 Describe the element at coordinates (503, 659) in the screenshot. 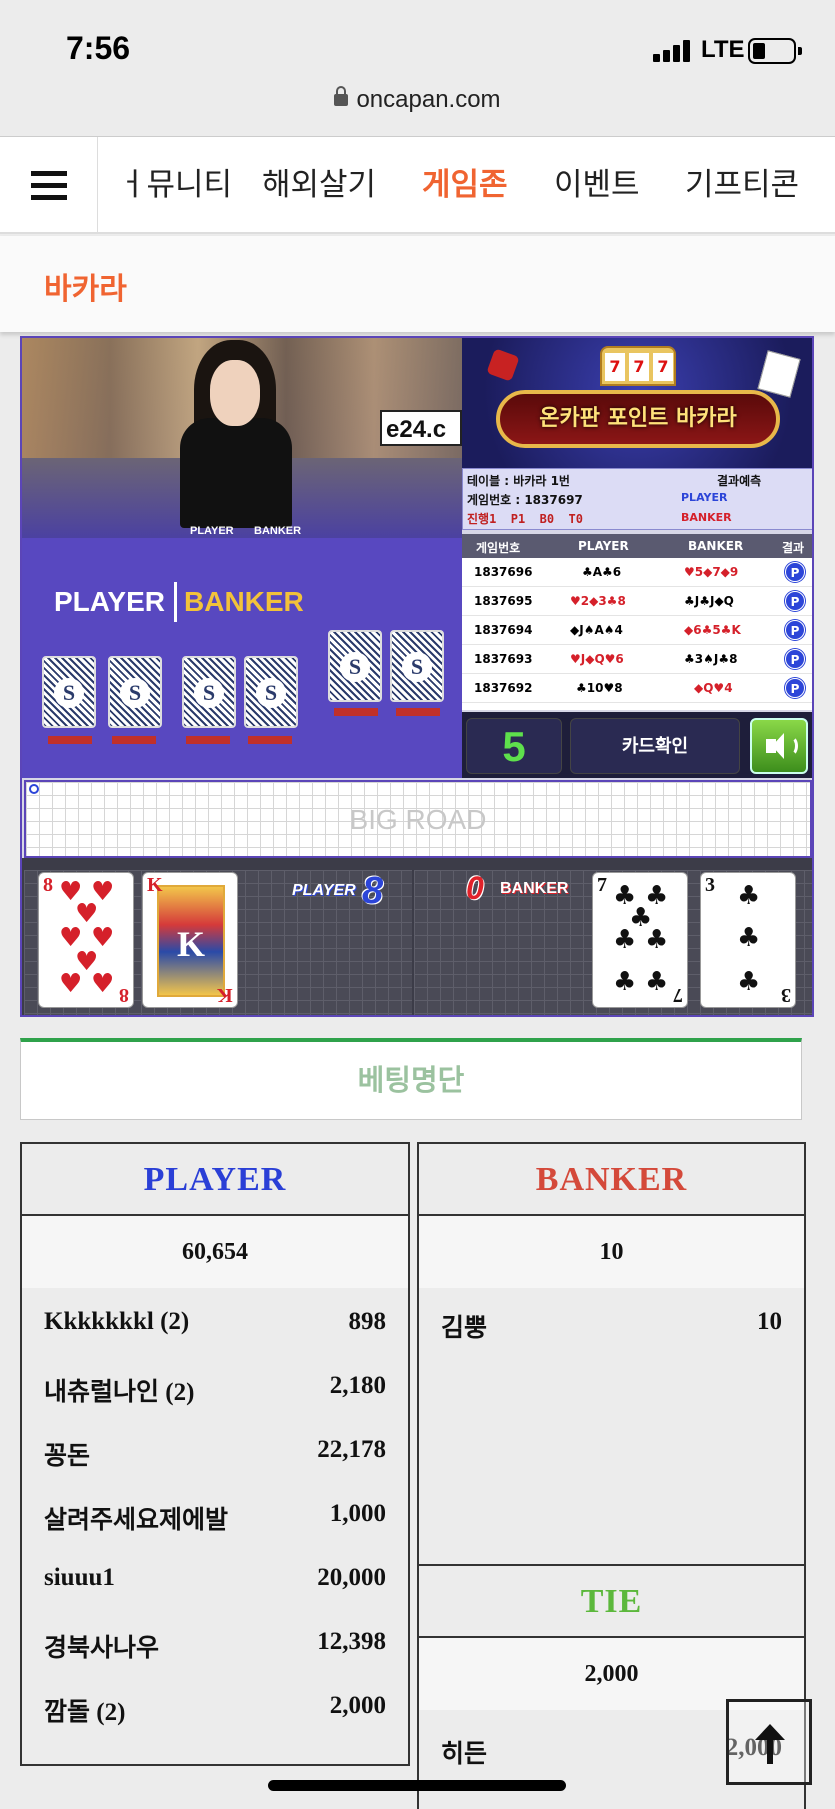

I see `history-number: 1837693` at that location.